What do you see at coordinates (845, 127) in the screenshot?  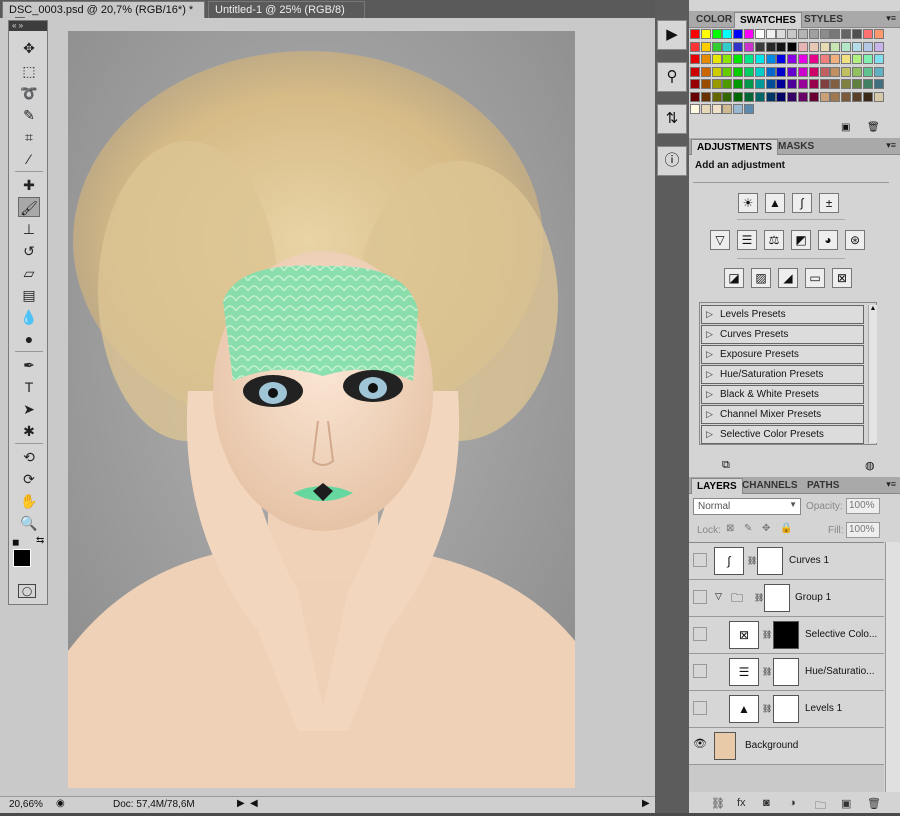 I see `new-swatch-icon: ▣` at bounding box center [845, 127].